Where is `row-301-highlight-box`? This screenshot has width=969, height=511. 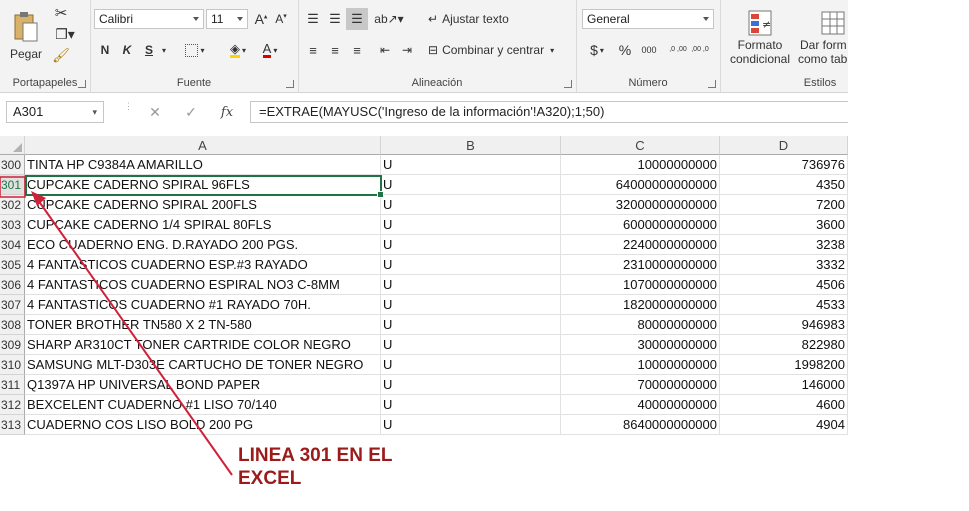
row-301-highlight-box is located at coordinates (13, 187).